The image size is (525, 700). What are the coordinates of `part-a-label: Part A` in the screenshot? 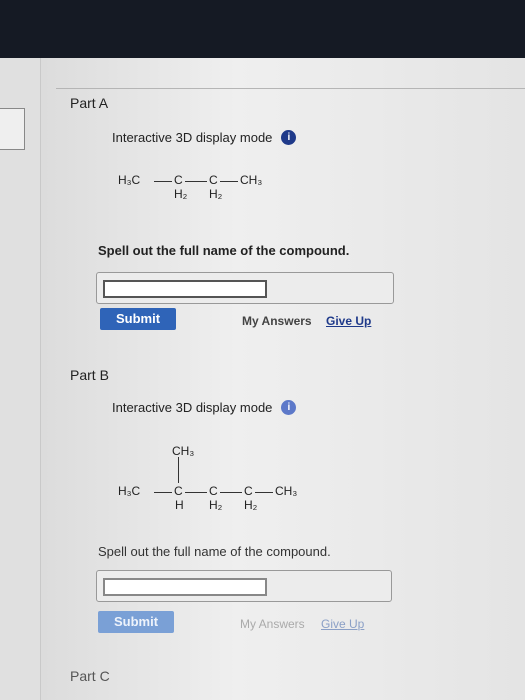 It's located at (89, 103).